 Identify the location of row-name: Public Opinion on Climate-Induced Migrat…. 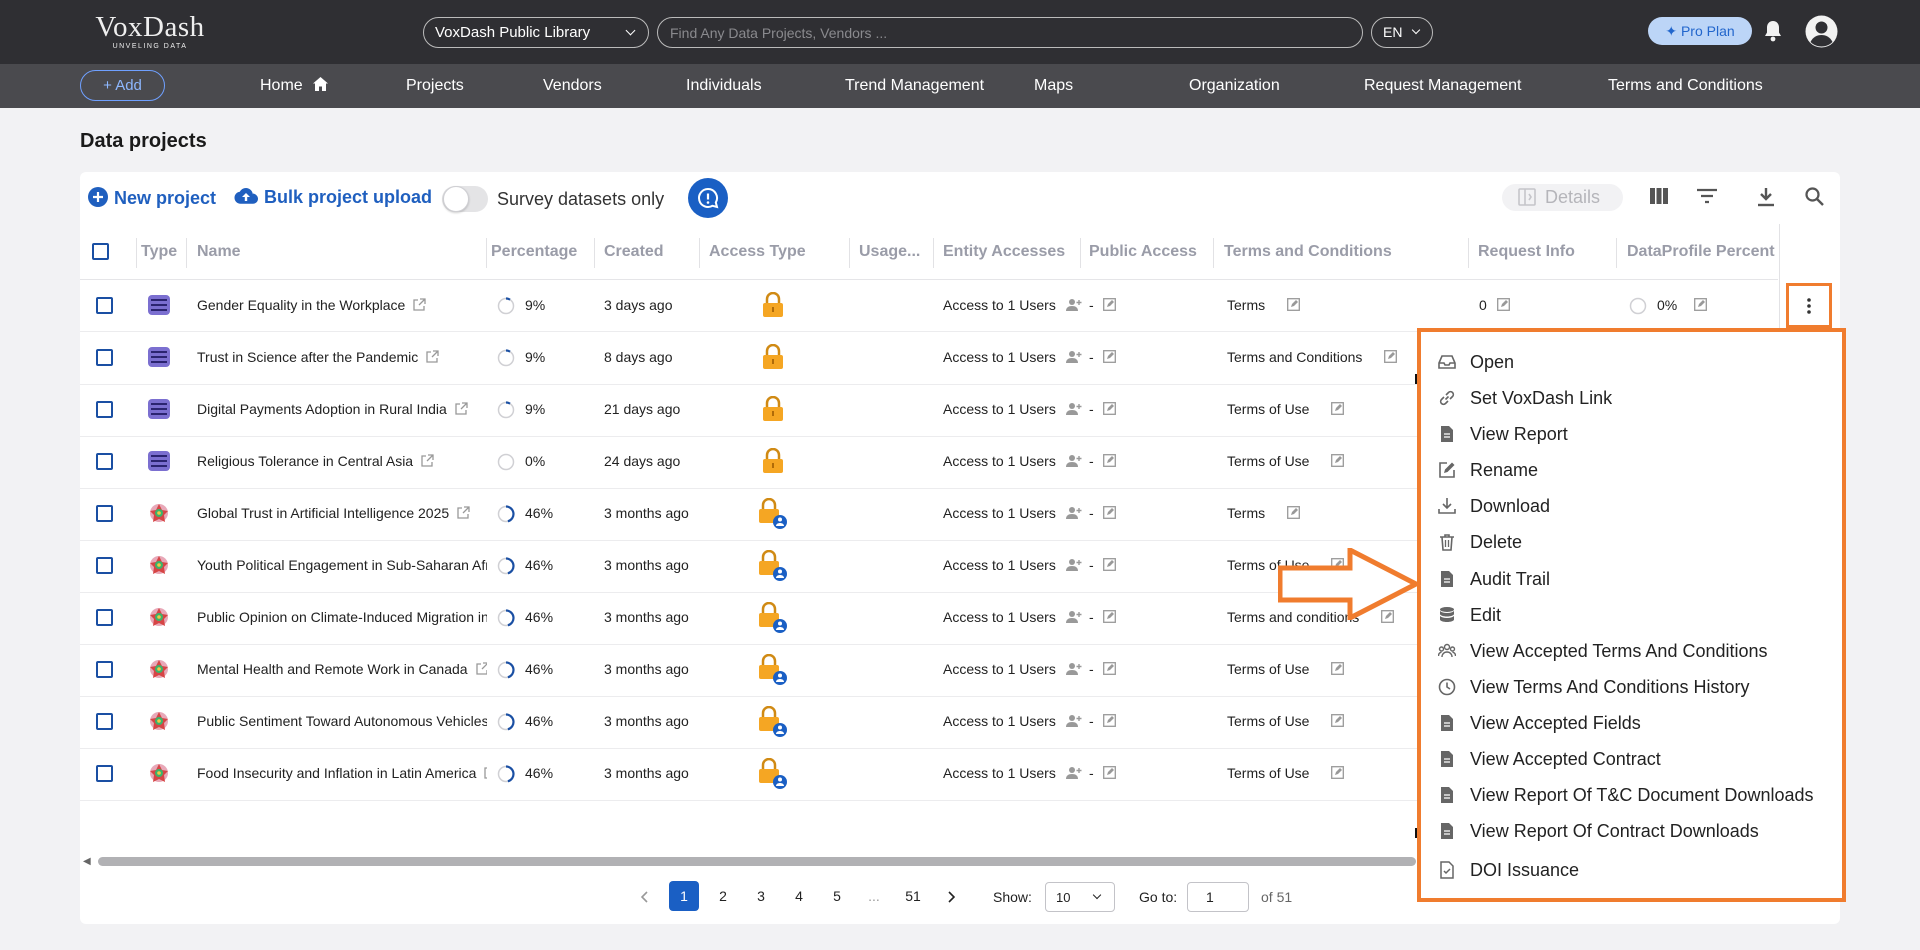
(342, 617).